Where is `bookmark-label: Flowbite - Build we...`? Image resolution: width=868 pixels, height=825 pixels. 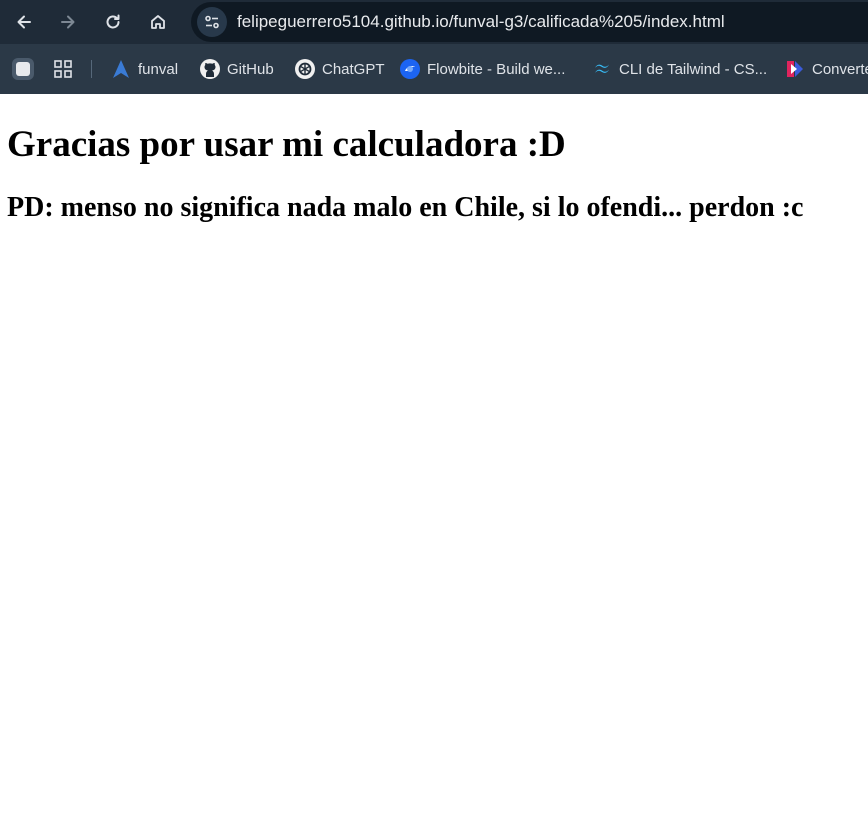
bookmark-label: Flowbite - Build we... is located at coordinates (496, 69).